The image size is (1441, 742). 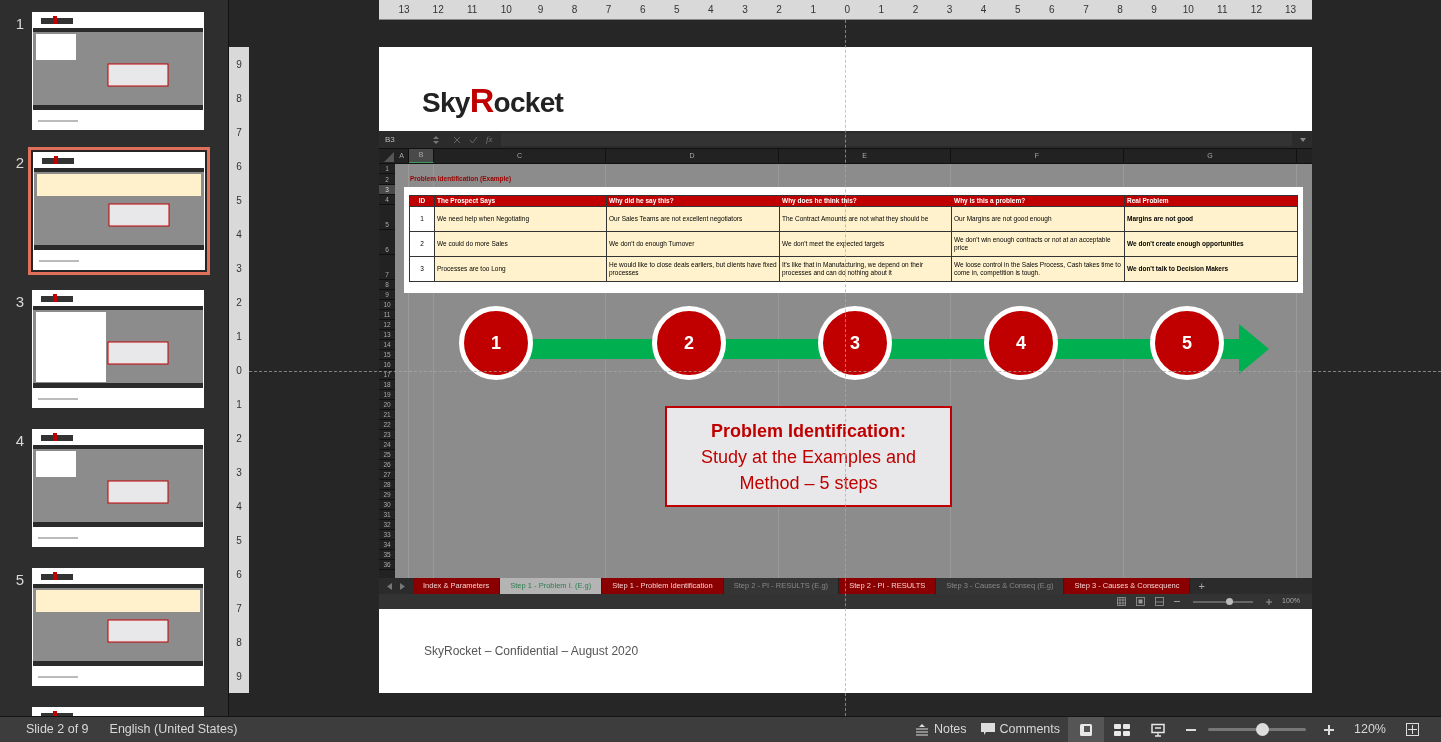 What do you see at coordinates (19, 302) in the screenshot?
I see `slide-number: 3` at bounding box center [19, 302].